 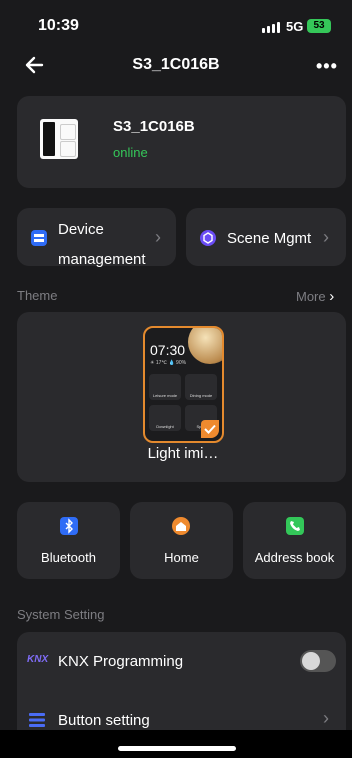 What do you see at coordinates (68, 540) in the screenshot?
I see `bluetooth-button` at bounding box center [68, 540].